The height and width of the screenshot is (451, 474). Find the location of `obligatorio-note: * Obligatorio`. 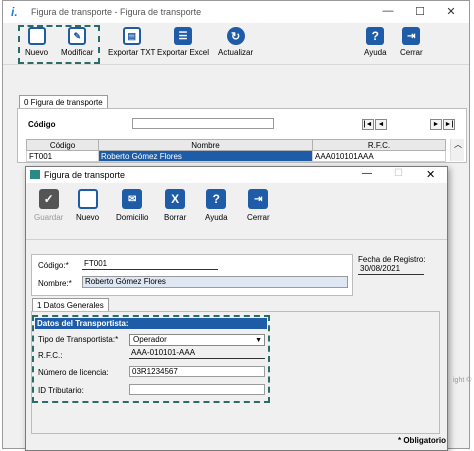

obligatorio-note: * Obligatorio is located at coordinates (422, 440).